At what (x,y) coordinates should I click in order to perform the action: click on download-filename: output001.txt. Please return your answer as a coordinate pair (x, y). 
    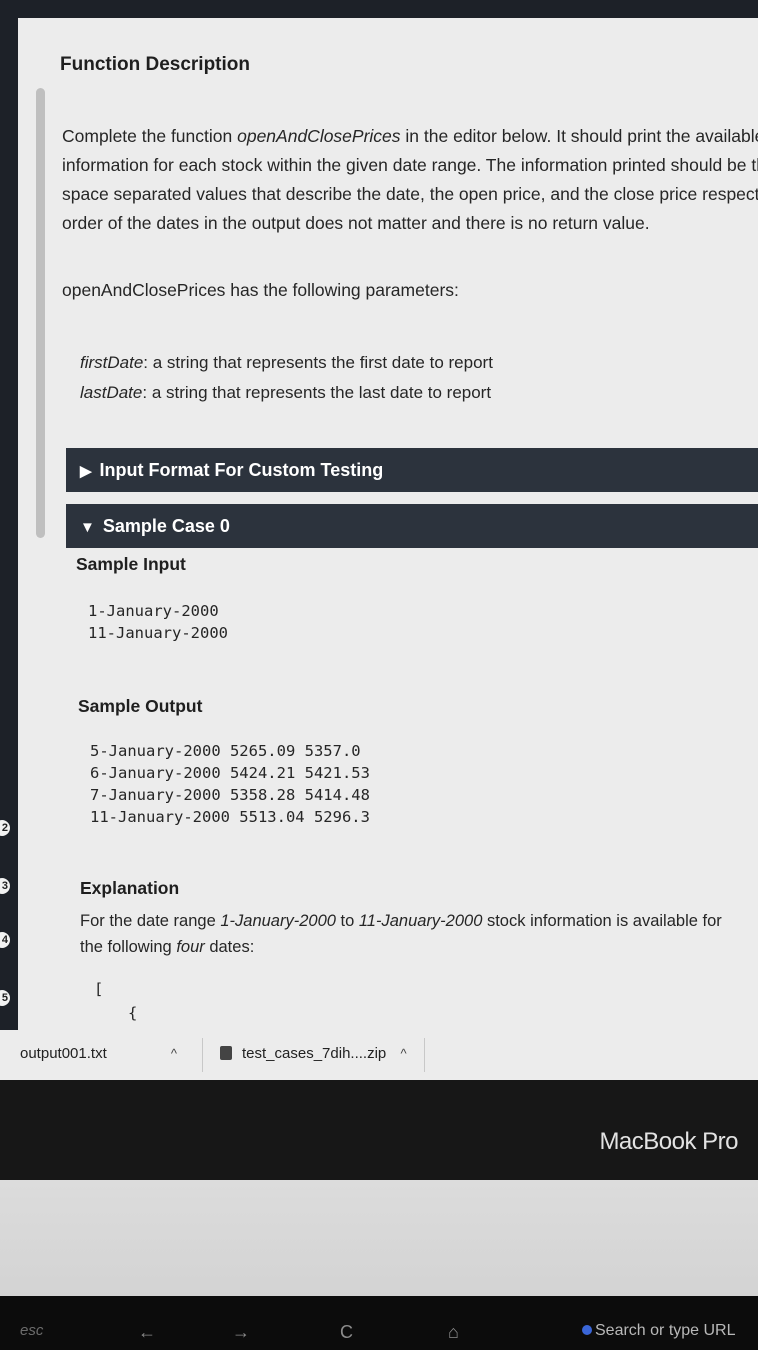
    Looking at the image, I should click on (63, 1053).